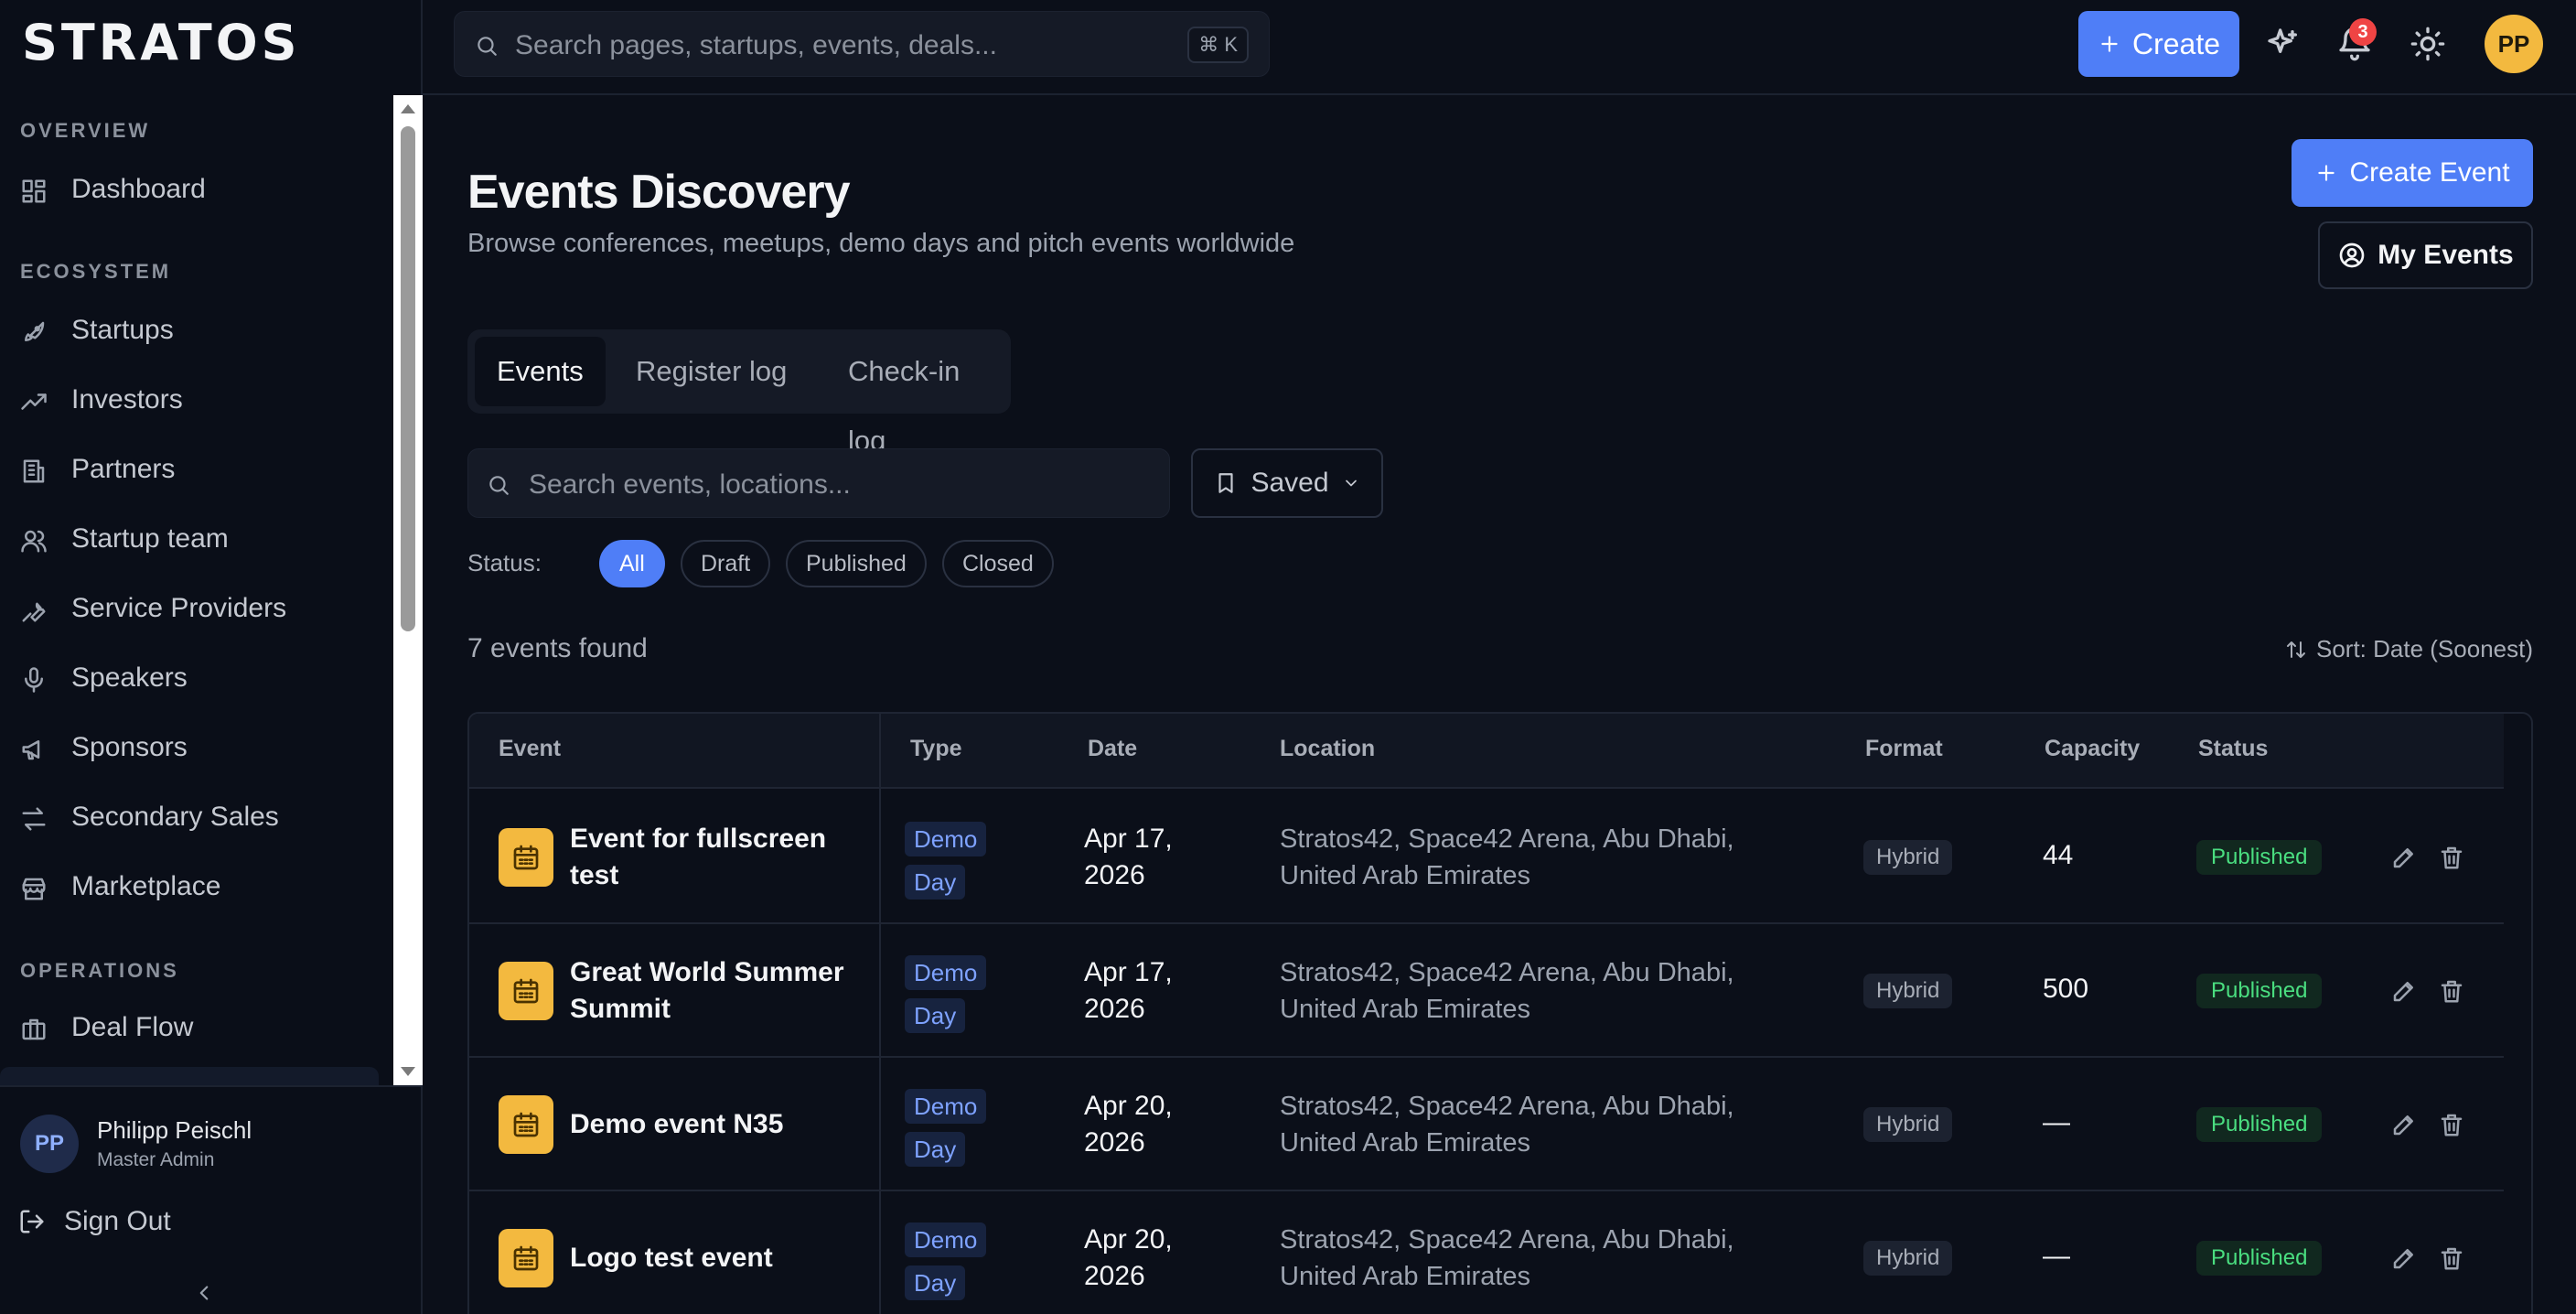  Describe the element at coordinates (34, 819) in the screenshot. I see `arrows-swap-icon` at that location.